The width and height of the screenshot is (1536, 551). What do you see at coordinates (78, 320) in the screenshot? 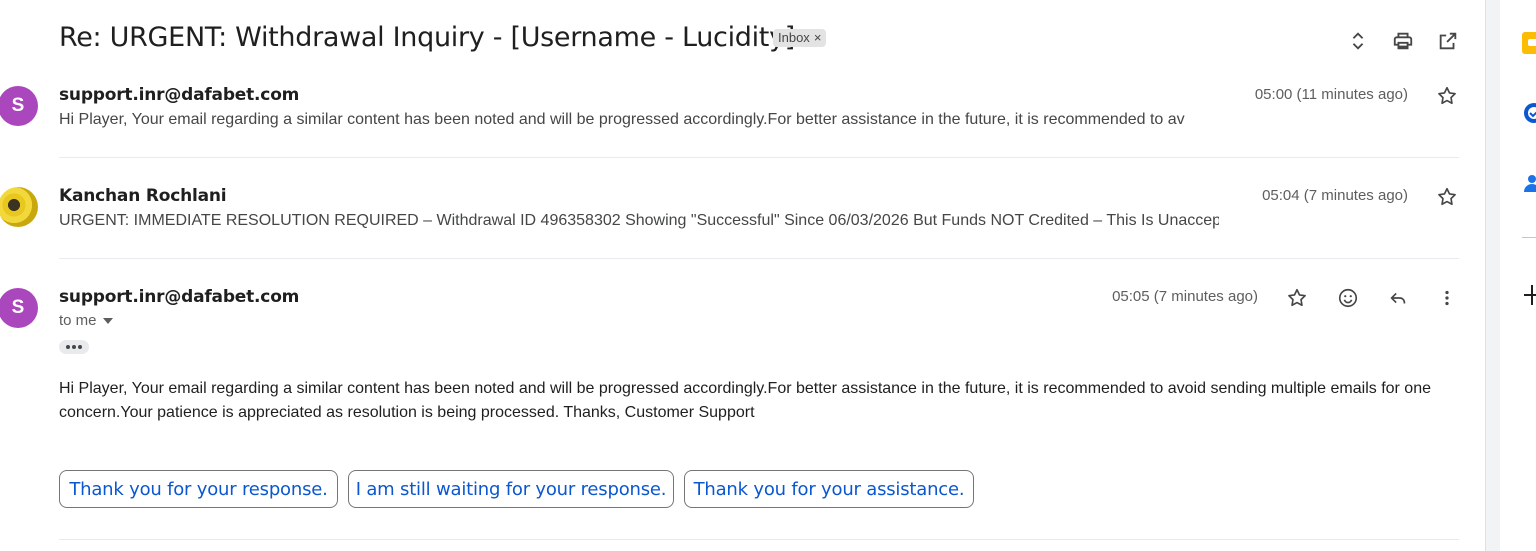
I see `recipient-text: to me` at bounding box center [78, 320].